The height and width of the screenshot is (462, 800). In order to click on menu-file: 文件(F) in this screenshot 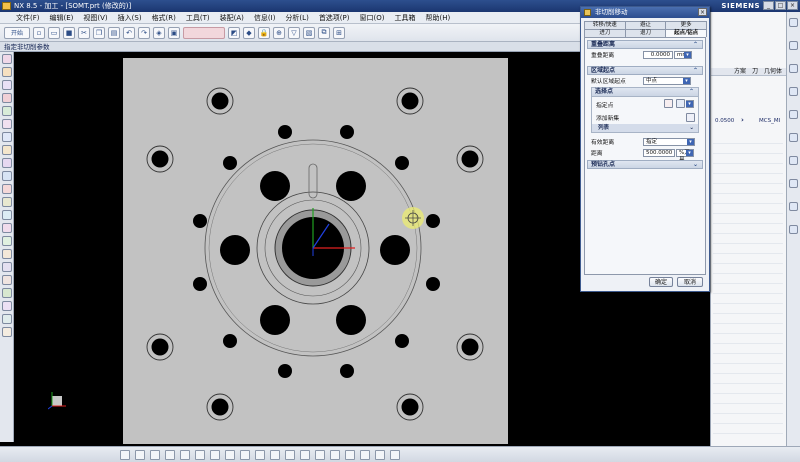, I will do `click(28, 18)`.